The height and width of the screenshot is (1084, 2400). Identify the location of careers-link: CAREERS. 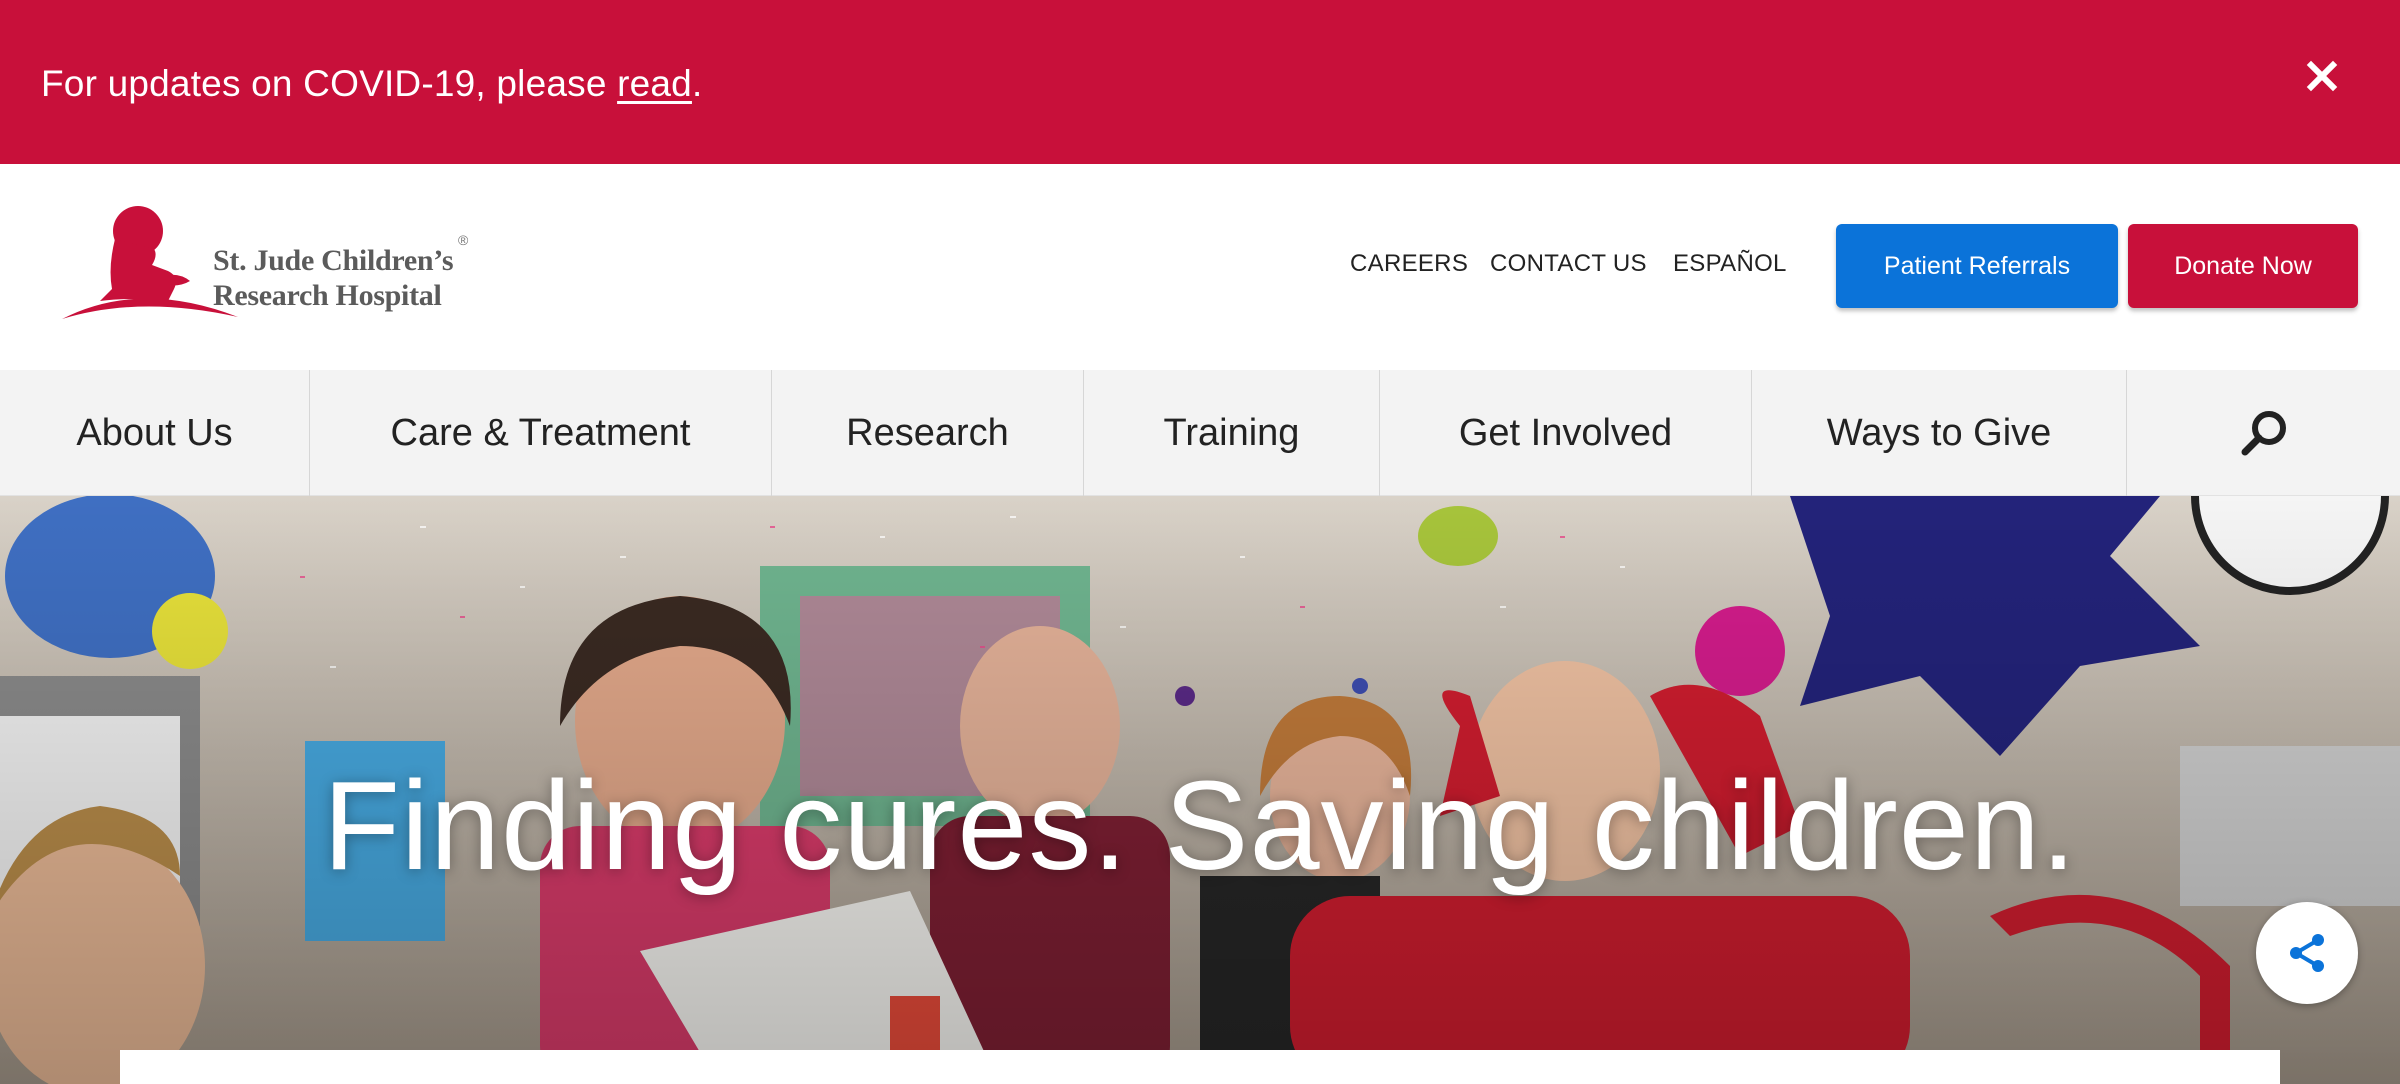
(1409, 264).